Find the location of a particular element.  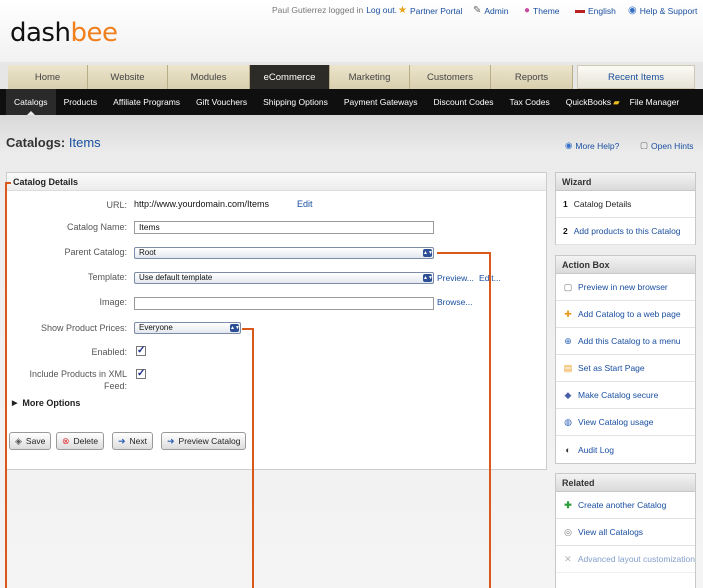

browser-window-icon: ▢ is located at coordinates (568, 286).